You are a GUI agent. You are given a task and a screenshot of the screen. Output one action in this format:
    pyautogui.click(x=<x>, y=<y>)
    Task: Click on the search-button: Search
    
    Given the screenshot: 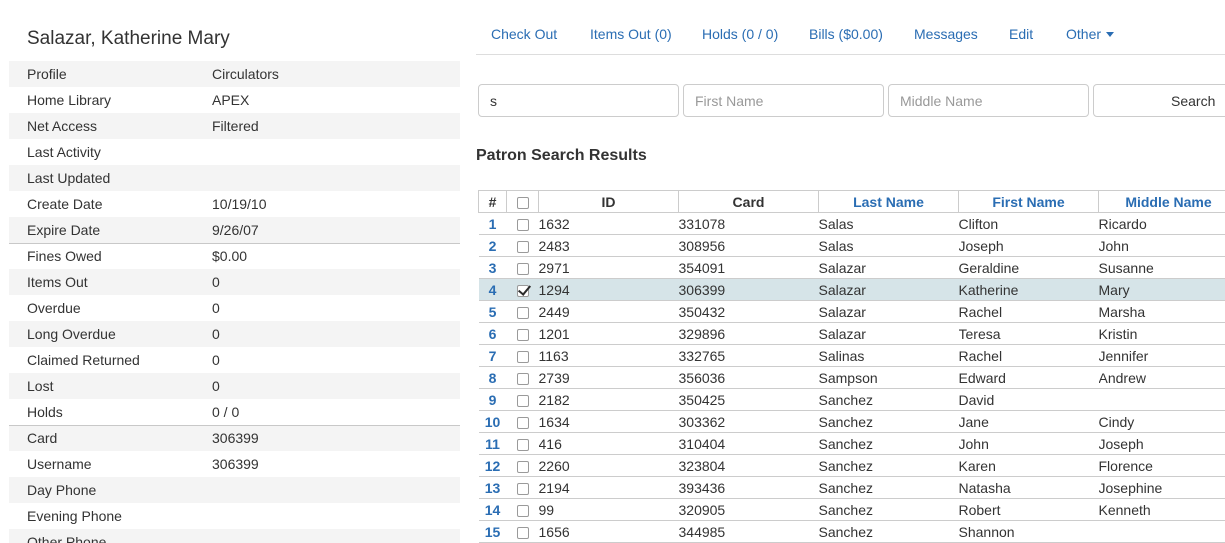 What is the action you would take?
    pyautogui.click(x=1159, y=100)
    